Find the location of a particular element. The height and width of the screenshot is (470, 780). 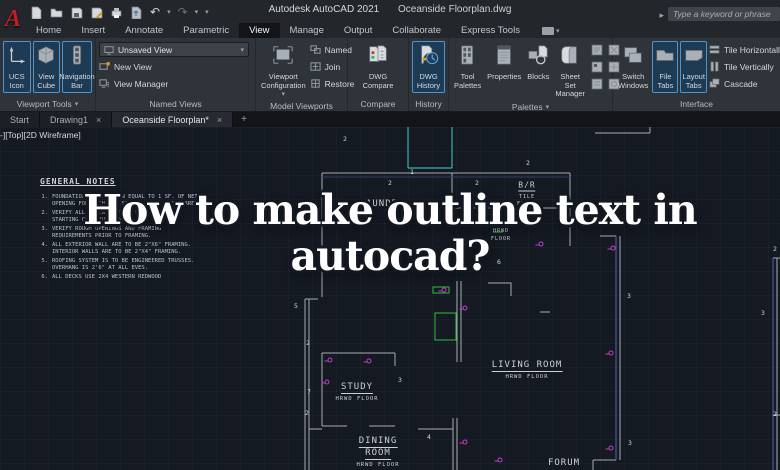

panel-label: Compare is located at coordinates (378, 104).